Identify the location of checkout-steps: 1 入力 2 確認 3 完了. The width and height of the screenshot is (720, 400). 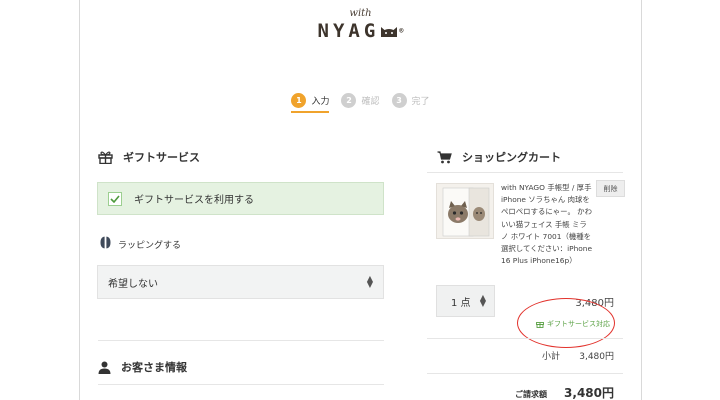
(360, 102).